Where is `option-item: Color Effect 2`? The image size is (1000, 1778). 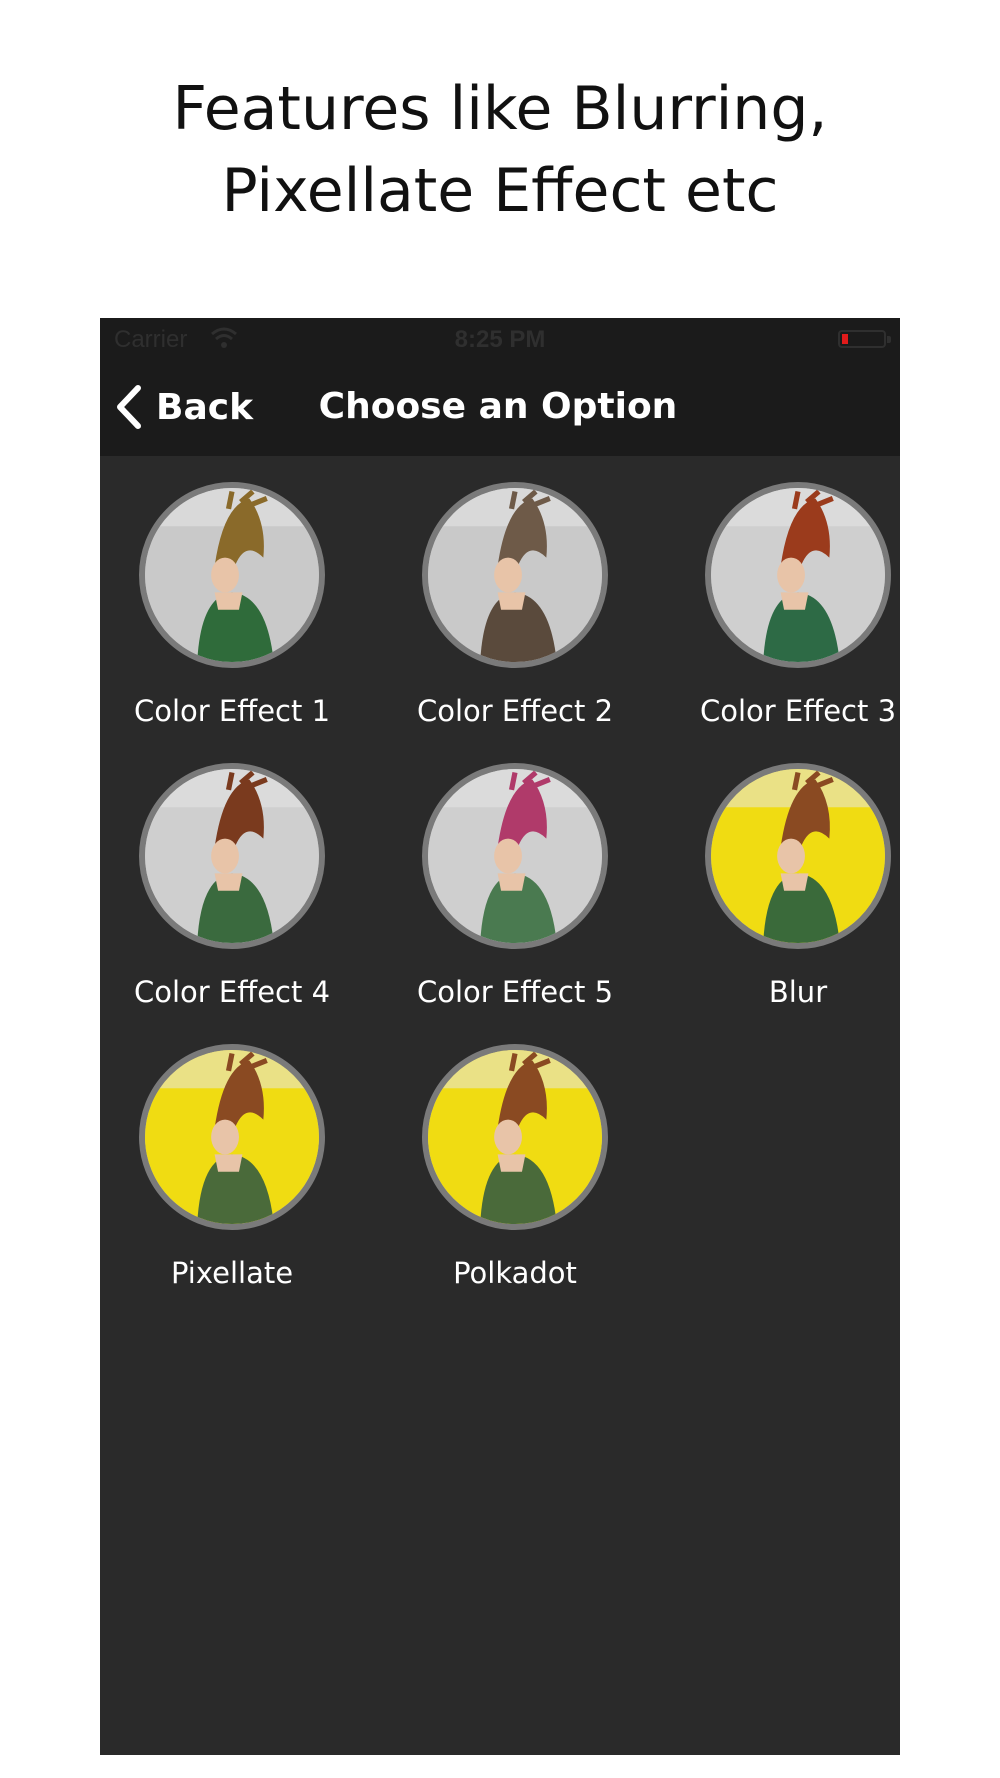
option-item: Color Effect 2 is located at coordinates (515, 592).